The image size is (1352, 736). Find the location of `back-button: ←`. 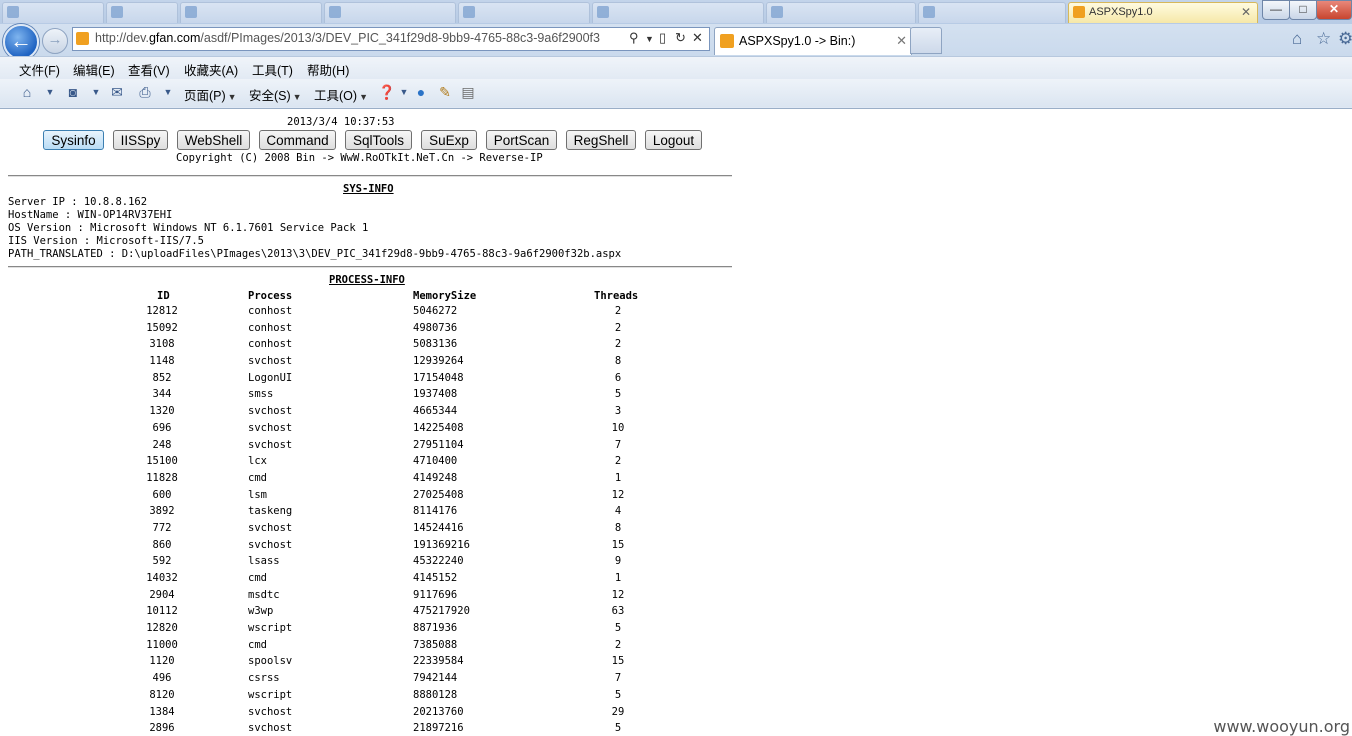

back-button: ← is located at coordinates (21, 42).